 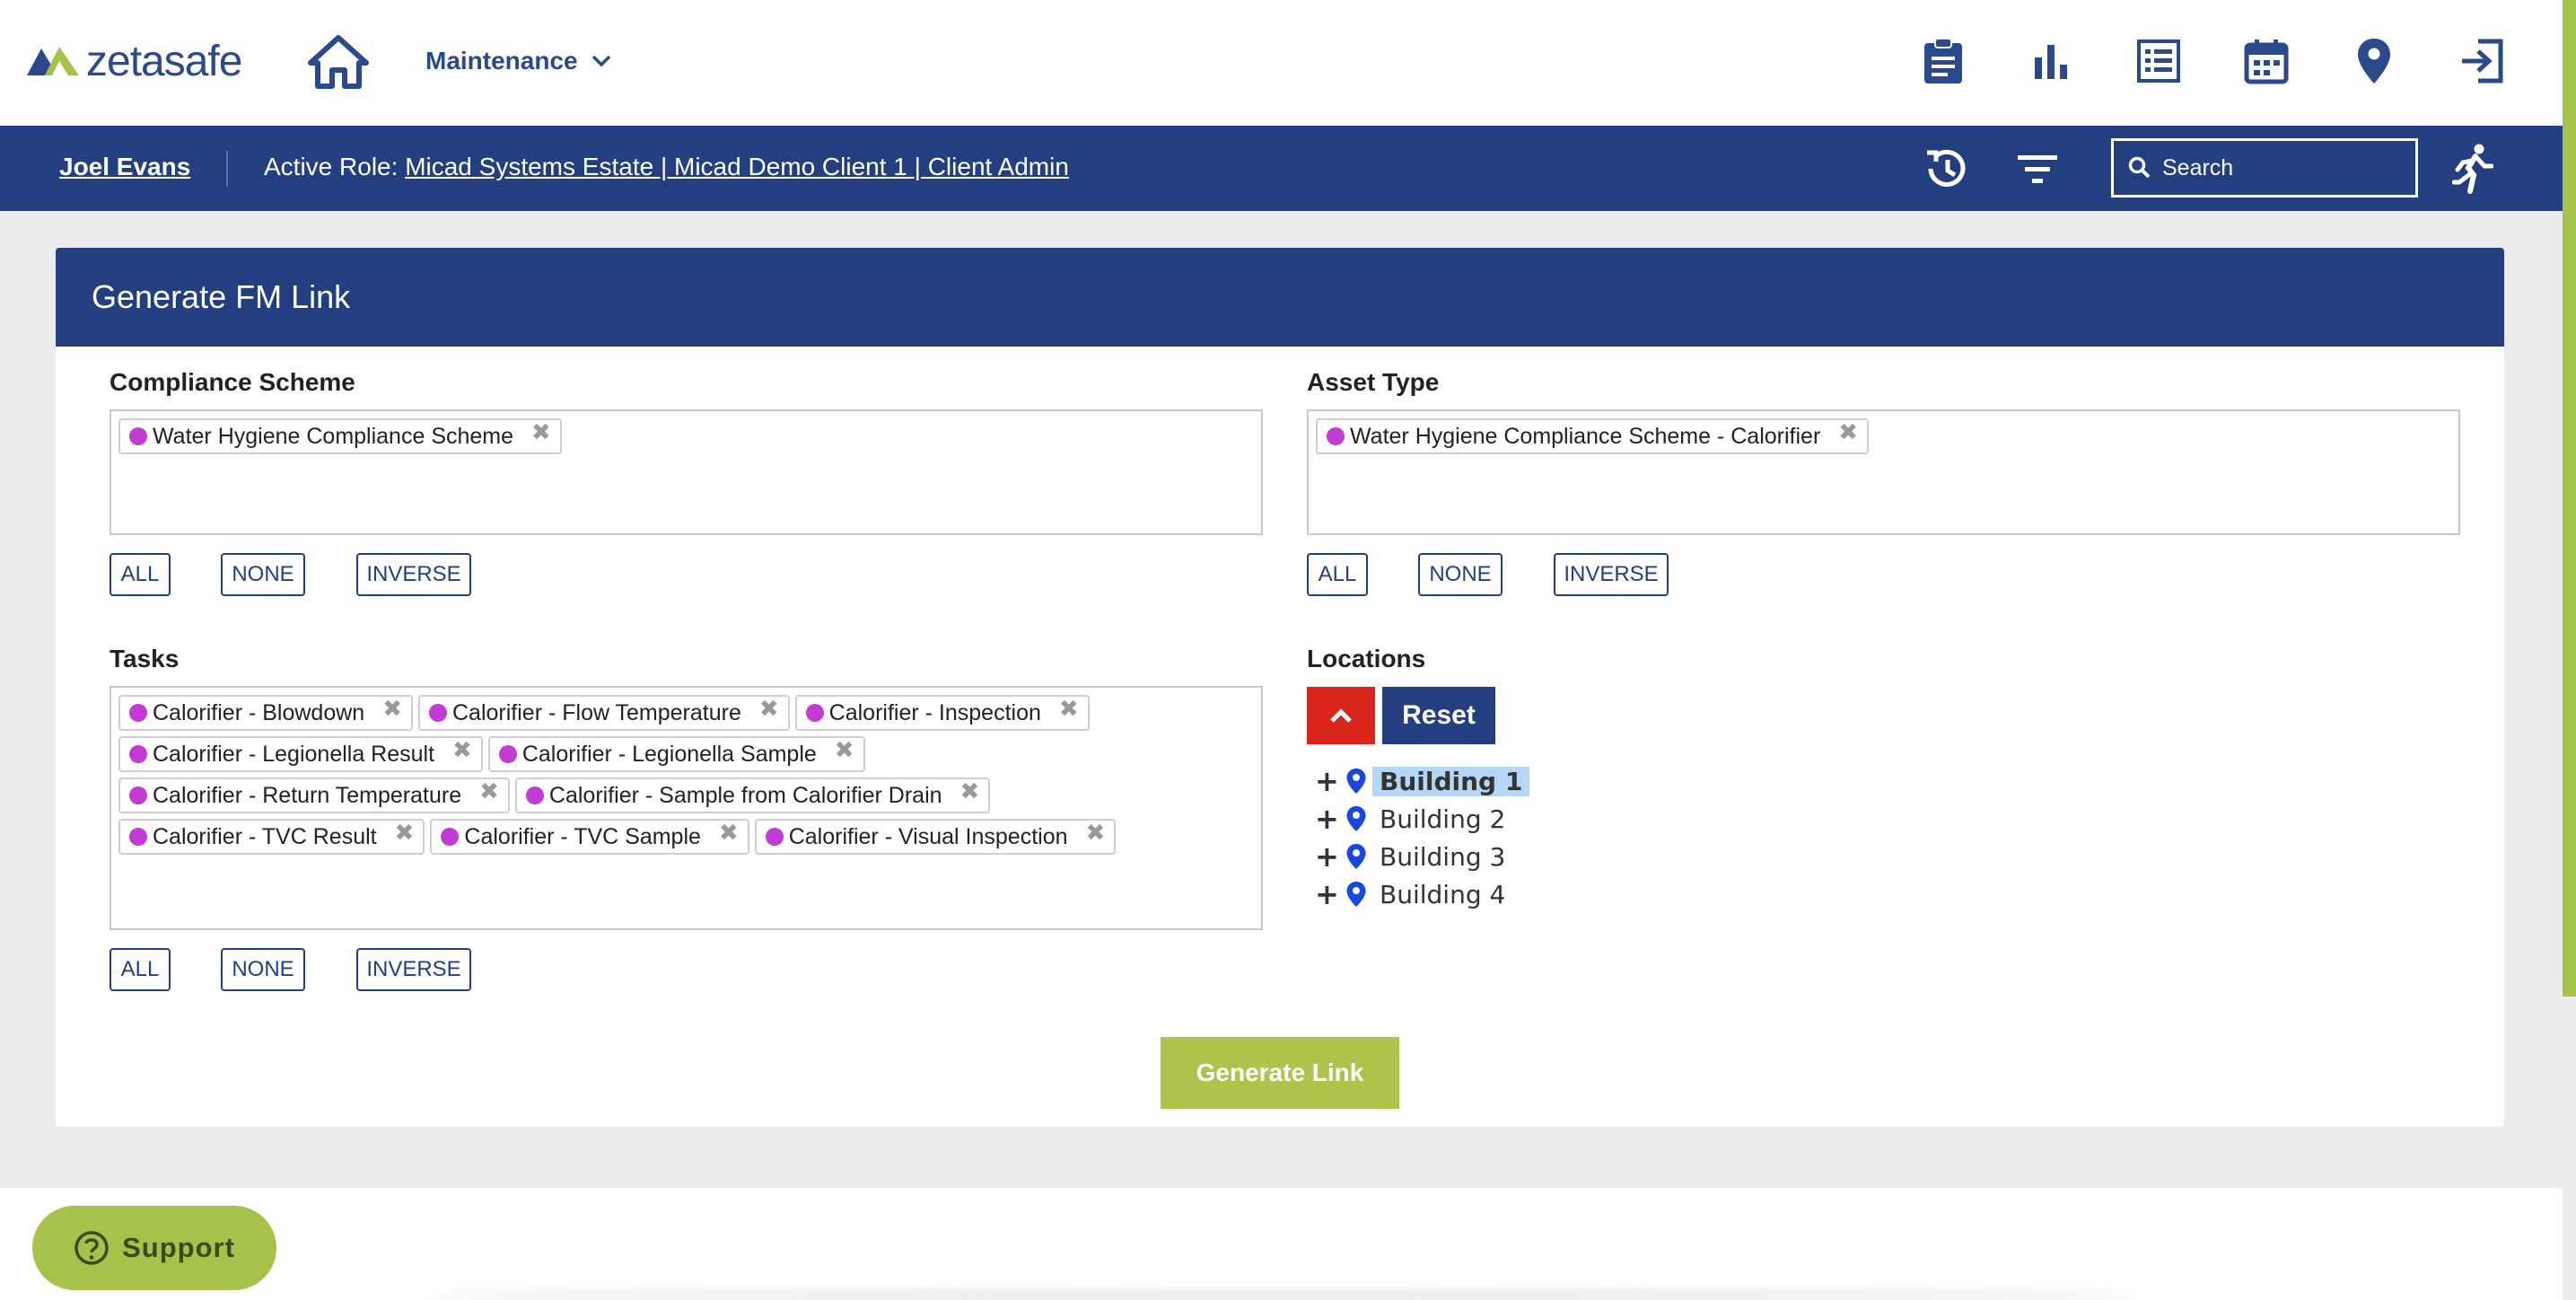 I want to click on tag-label: Calorifier - Legionella Result, so click(x=294, y=754).